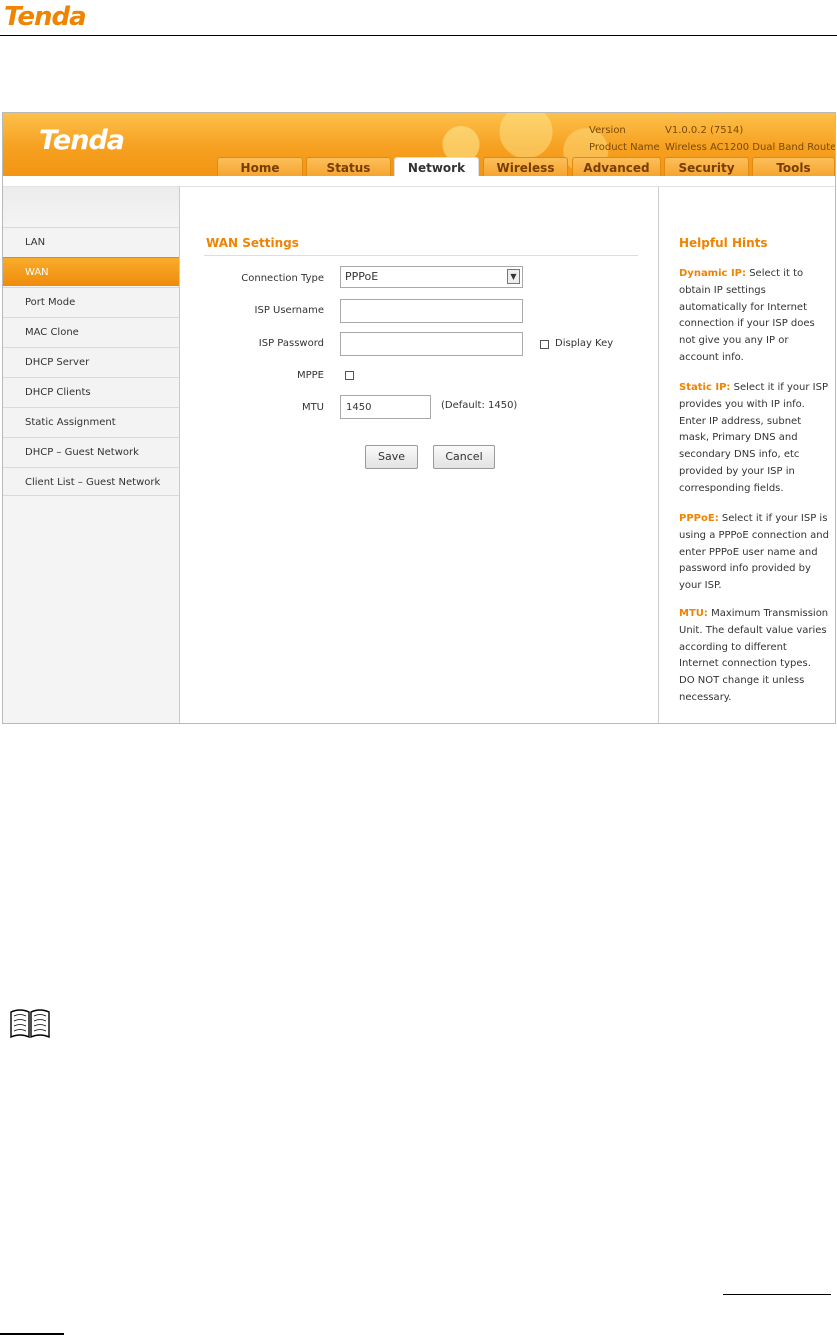 This screenshot has width=837, height=1343. Describe the element at coordinates (431, 344) in the screenshot. I see `isp-password-input` at that location.